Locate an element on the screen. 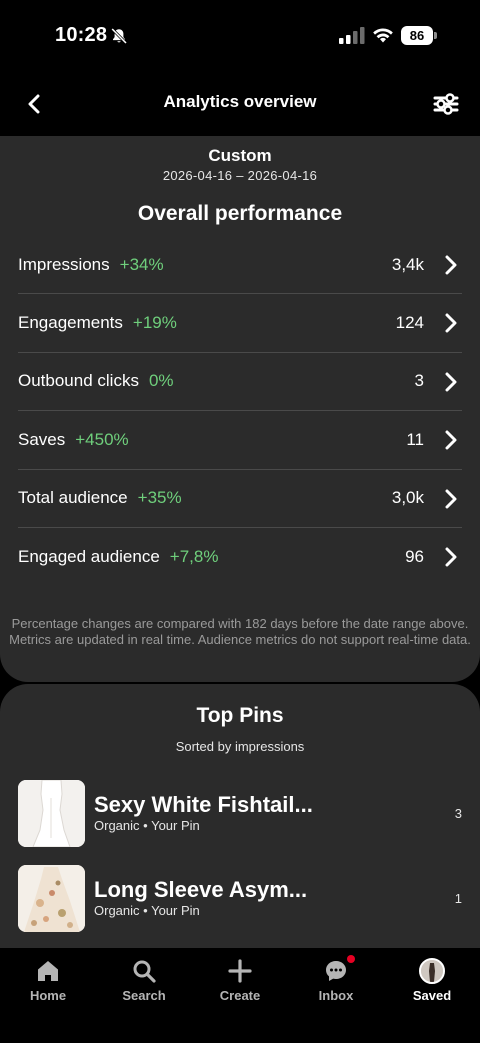  tab-create: Create is located at coordinates (240, 983).